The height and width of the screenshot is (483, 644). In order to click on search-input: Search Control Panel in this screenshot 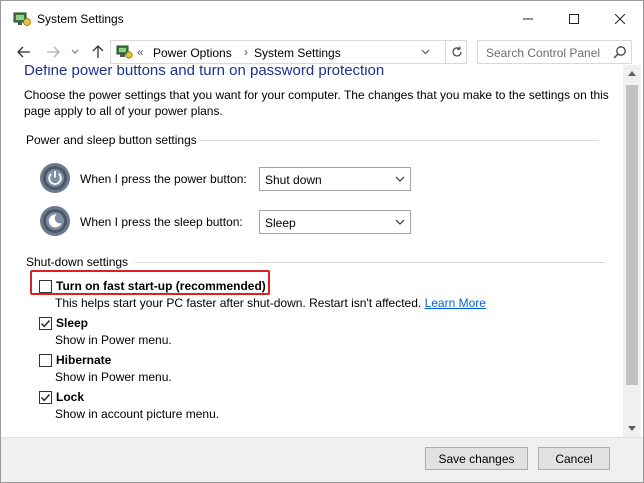, I will do `click(554, 52)`.